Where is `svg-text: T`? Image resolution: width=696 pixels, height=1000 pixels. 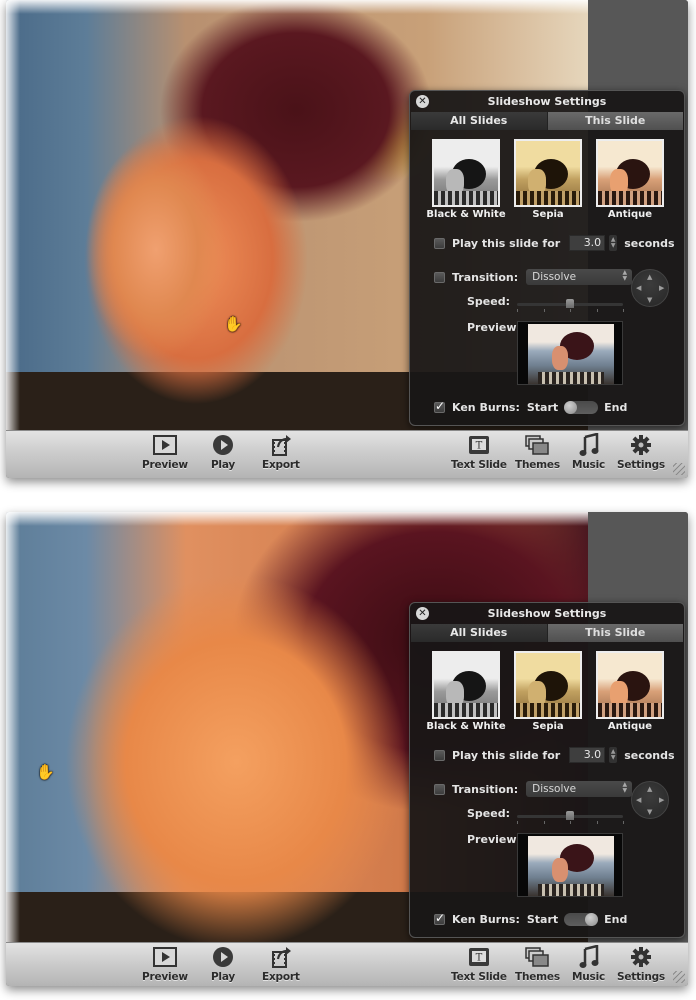
svg-text: T is located at coordinates (479, 958).